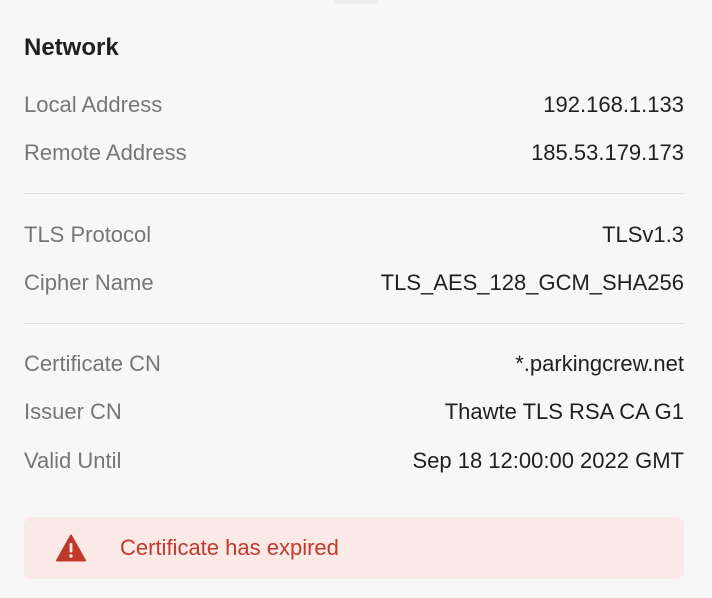  What do you see at coordinates (564, 411) in the screenshot?
I see `row-value: Thawte TLS RSA CA G1` at bounding box center [564, 411].